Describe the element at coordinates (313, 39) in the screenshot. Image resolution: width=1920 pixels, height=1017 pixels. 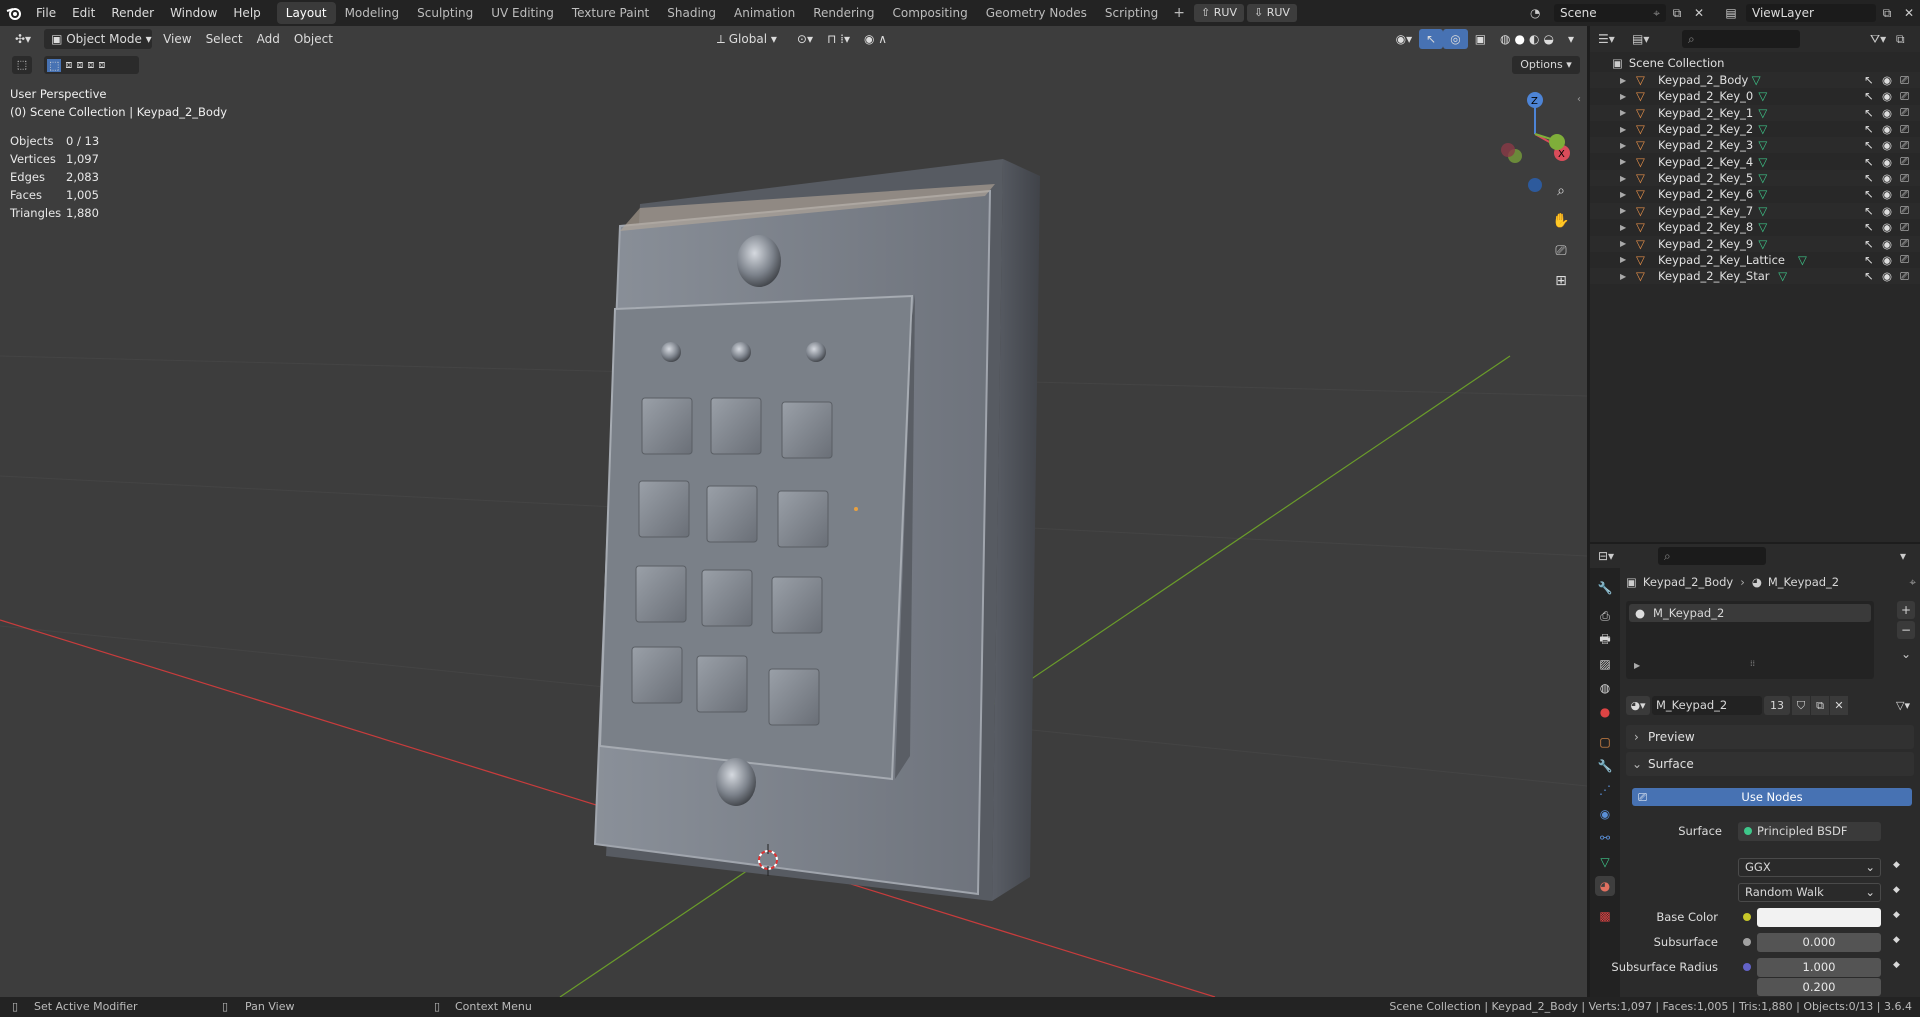
I see `viewport-menu-object: Object` at that location.